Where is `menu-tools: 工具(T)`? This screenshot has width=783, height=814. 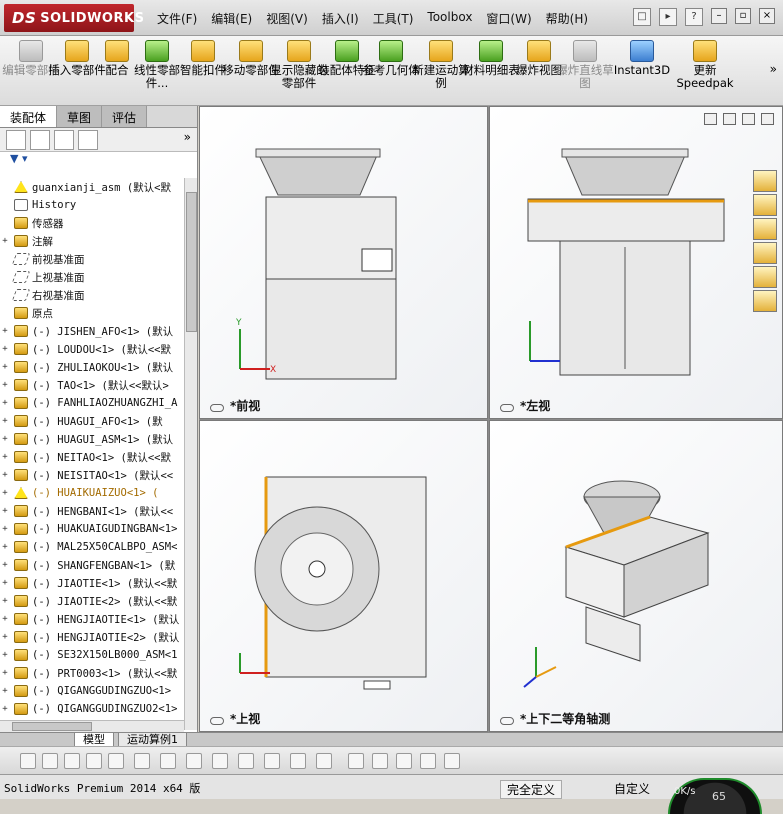 menu-tools: 工具(T) is located at coordinates (393, 19).